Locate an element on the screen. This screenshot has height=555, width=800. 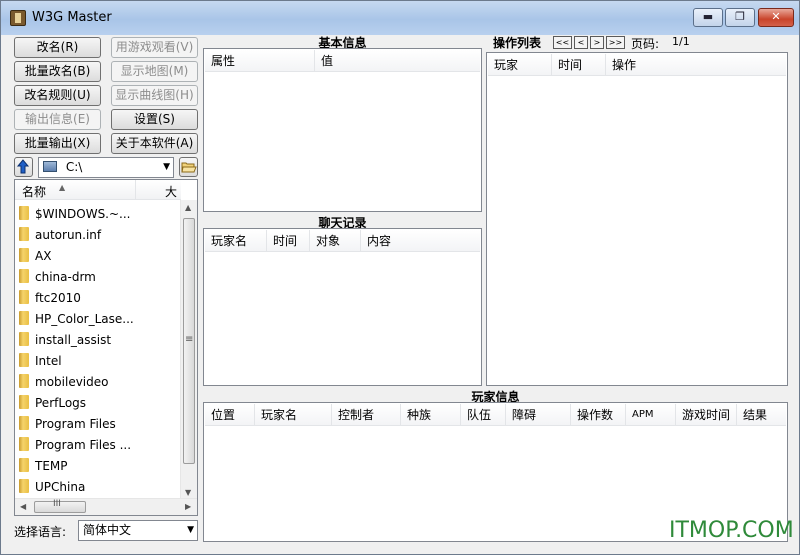
last-page-button: >> is located at coordinates (615, 42).